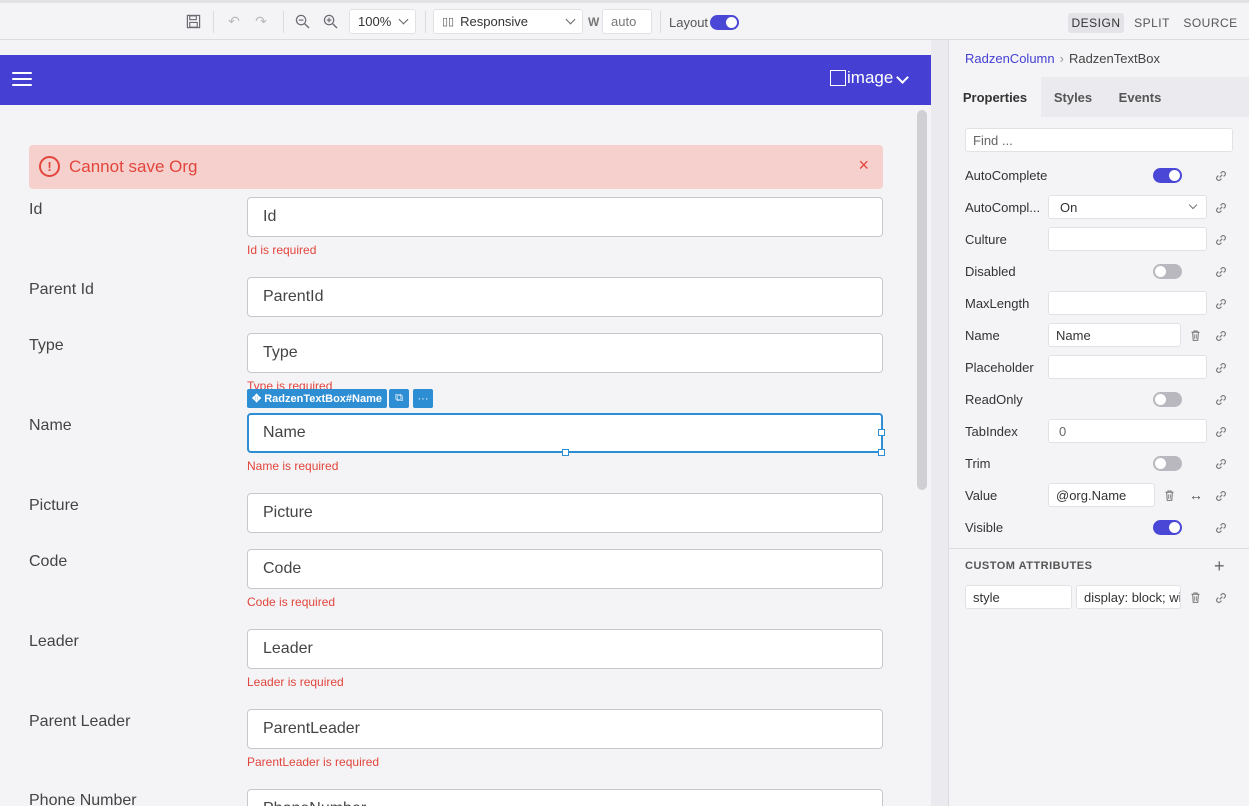 Image resolution: width=1249 pixels, height=806 pixels. What do you see at coordinates (981, 495) in the screenshot?
I see `prop-label-value: Value` at bounding box center [981, 495].